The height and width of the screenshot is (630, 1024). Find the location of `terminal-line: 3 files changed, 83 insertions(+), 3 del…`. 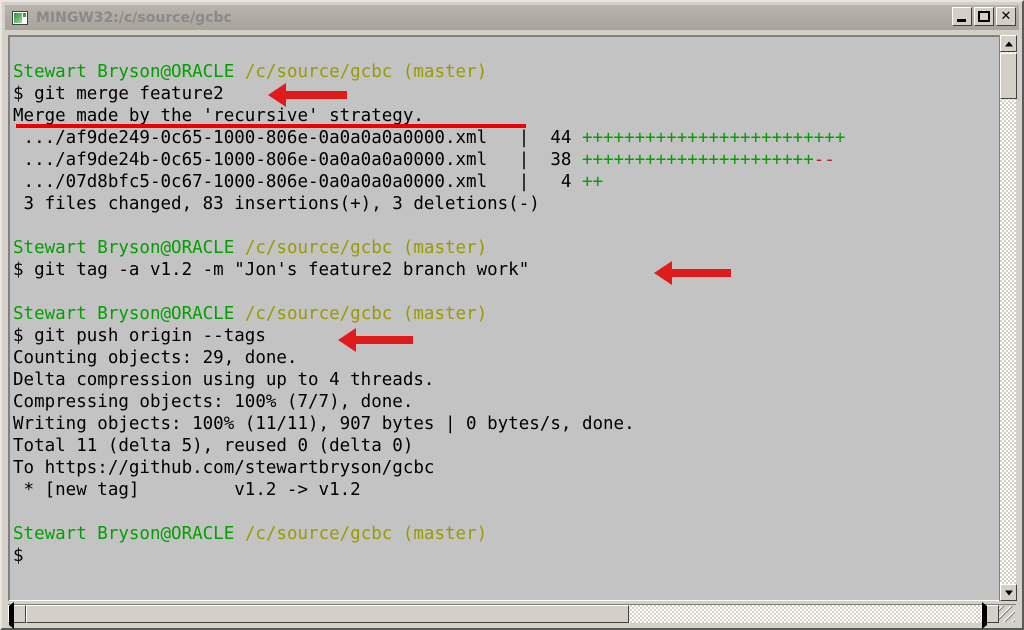

terminal-line: 3 files changed, 83 insertions(+), 3 del… is located at coordinates (507, 204).